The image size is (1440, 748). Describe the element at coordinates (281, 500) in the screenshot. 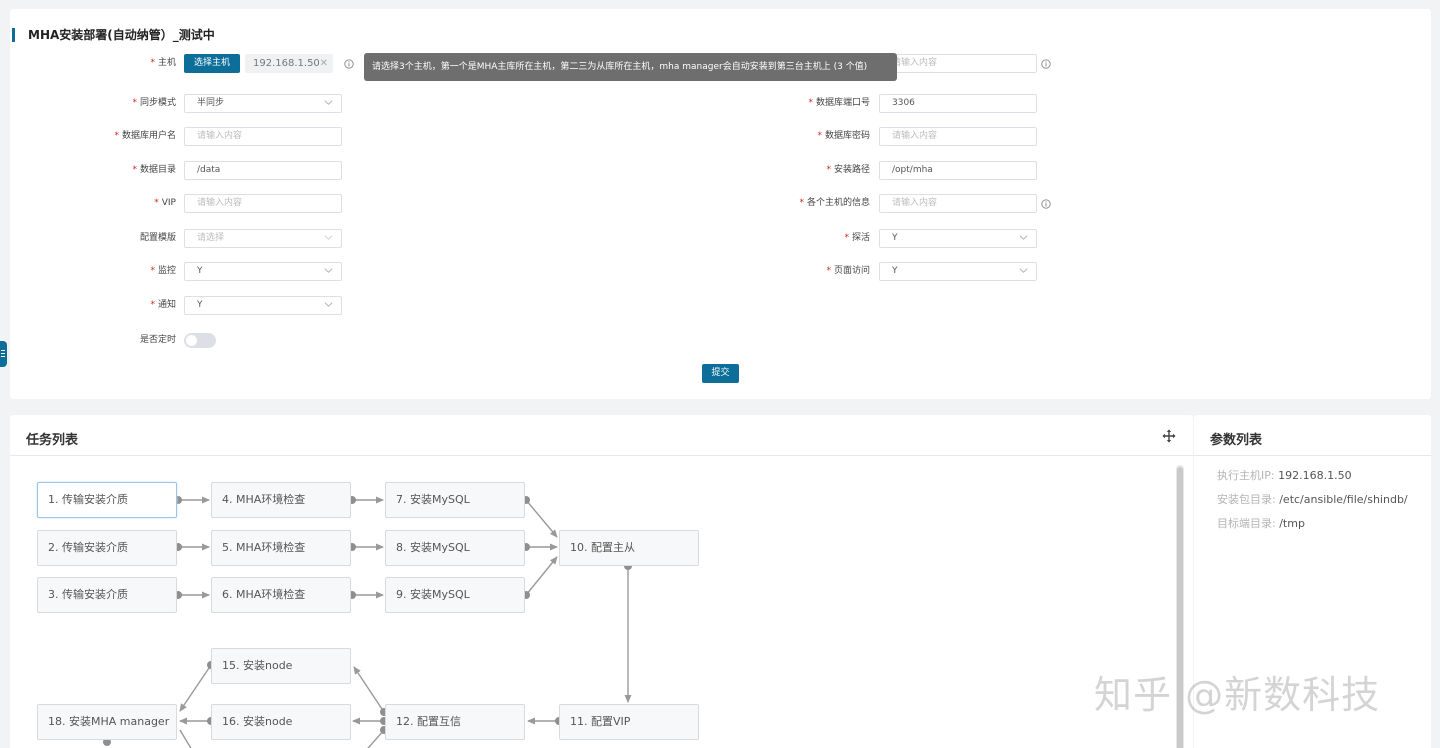

I see `task-node: 4. MHA环境检查` at that location.